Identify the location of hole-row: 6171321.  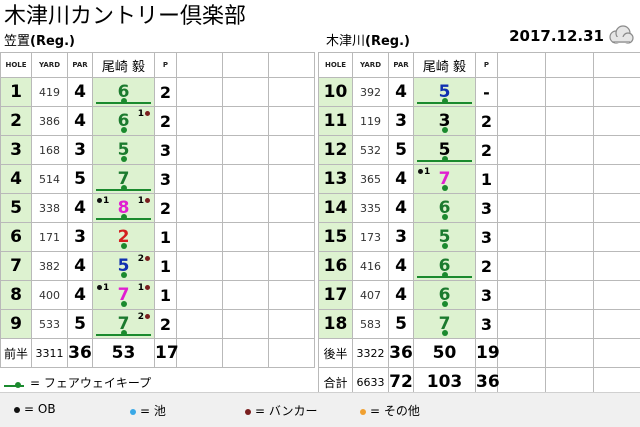
(158, 237).